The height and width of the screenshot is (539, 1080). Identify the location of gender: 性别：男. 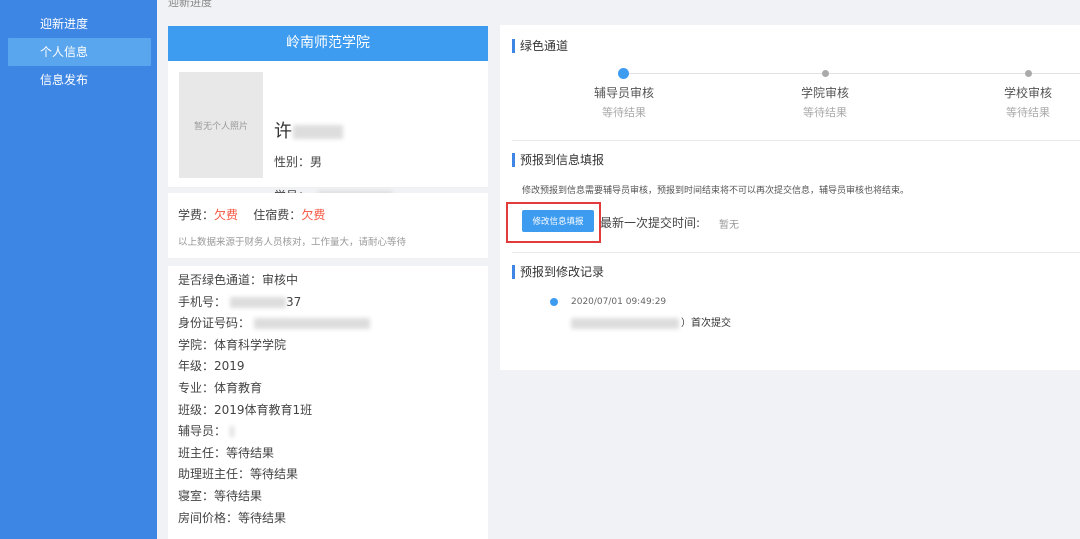
(298, 162).